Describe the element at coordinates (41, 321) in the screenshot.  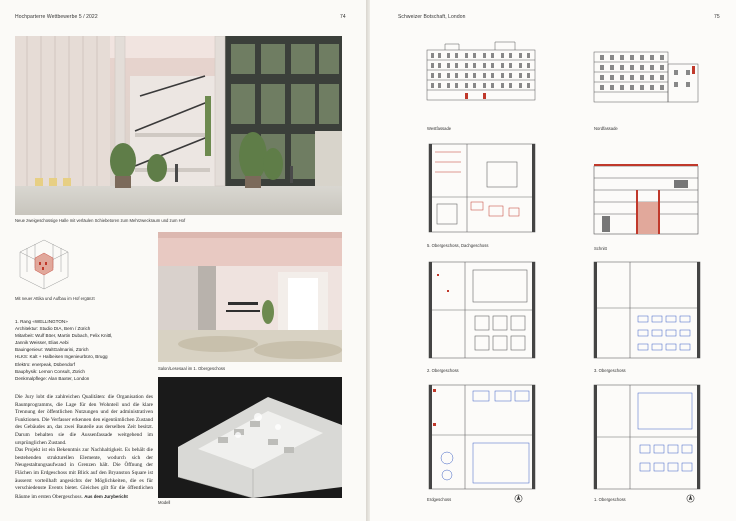
I see `credit-line: 1. Rang «WELLINGTON»` at that location.